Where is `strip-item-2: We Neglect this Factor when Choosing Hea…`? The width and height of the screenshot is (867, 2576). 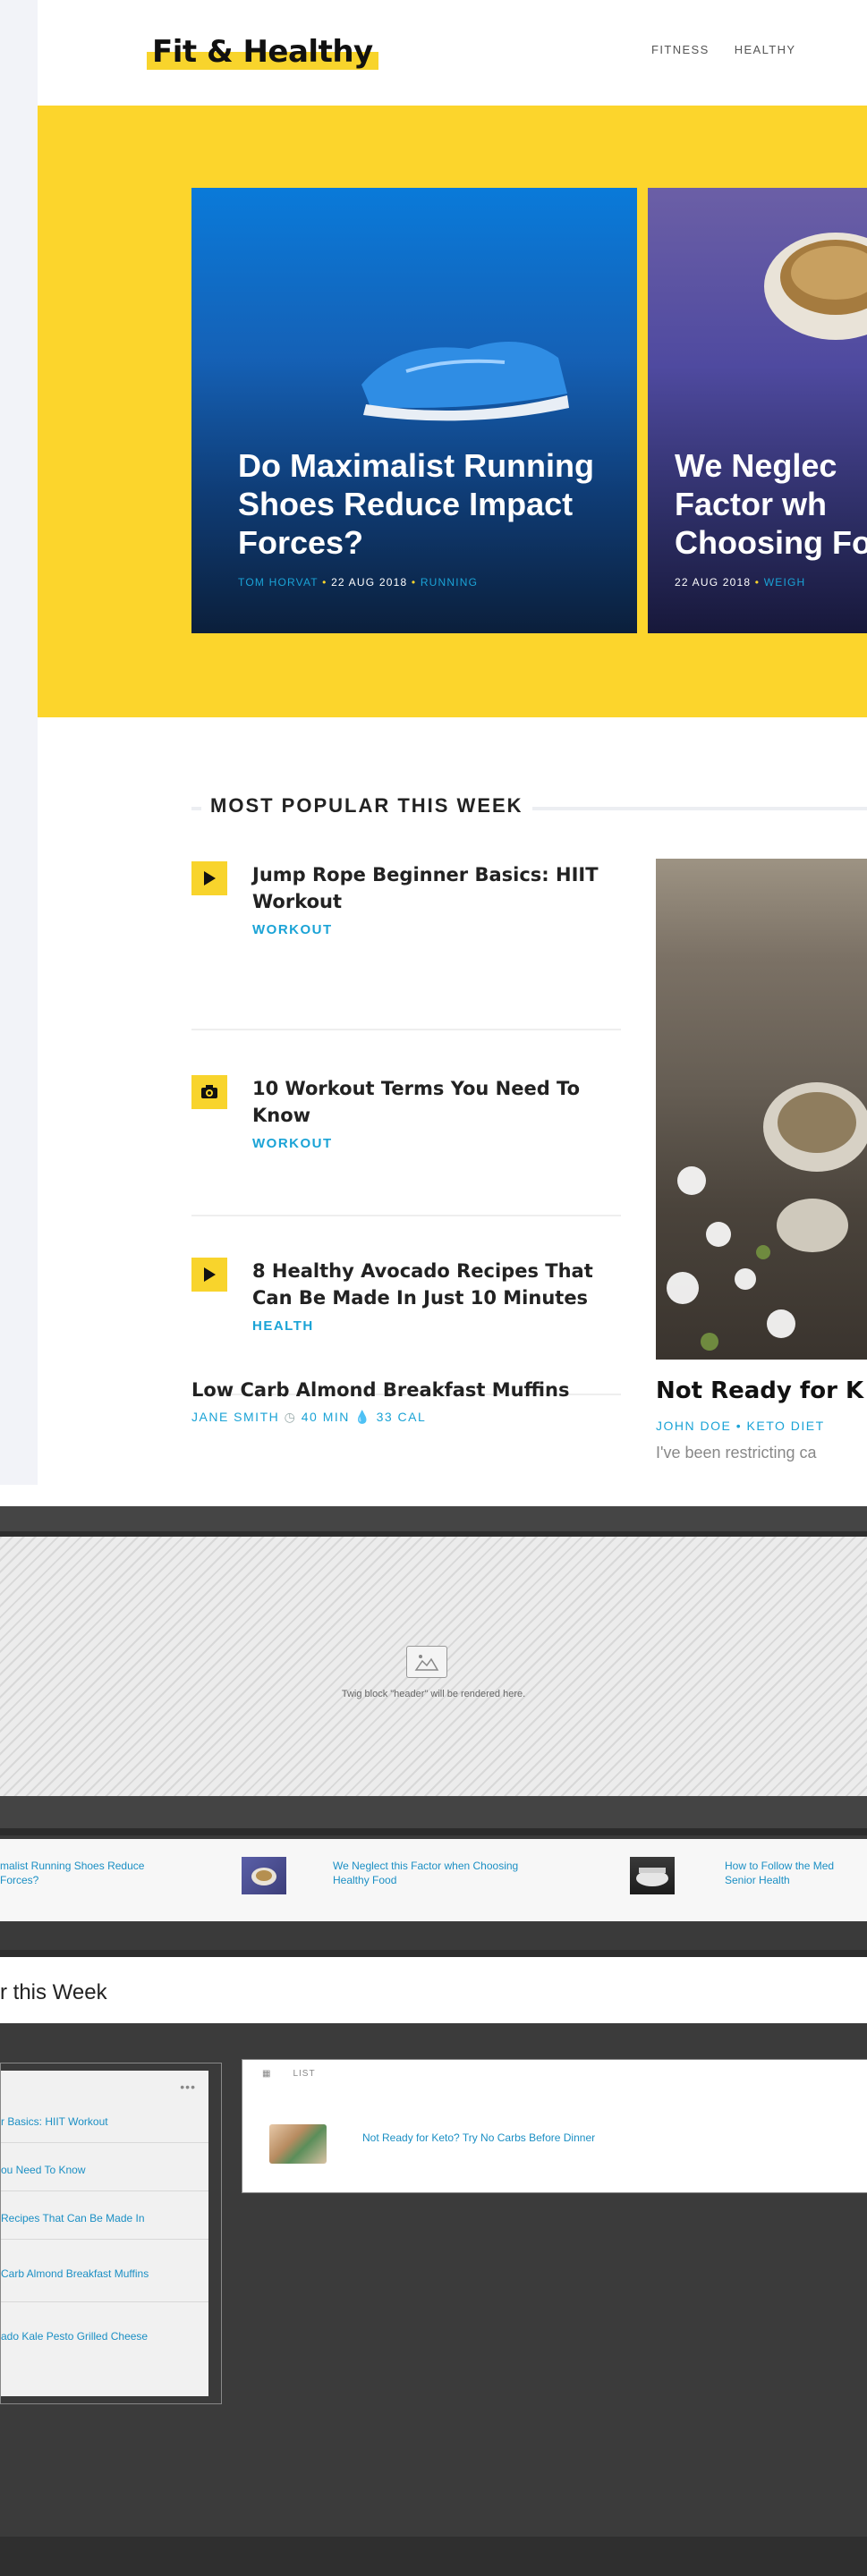
strip-item-2: We Neglect this Factor when Choosing Hea… is located at coordinates (425, 1873).